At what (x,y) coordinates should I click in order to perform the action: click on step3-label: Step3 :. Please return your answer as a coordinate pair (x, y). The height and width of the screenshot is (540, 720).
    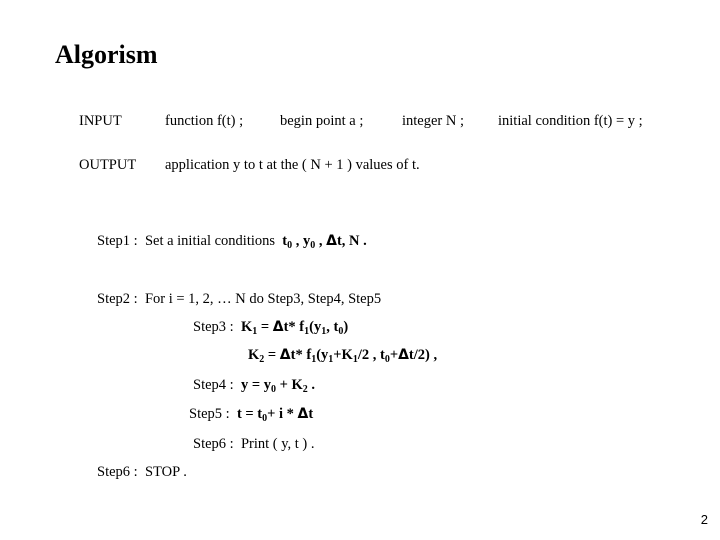
    Looking at the image, I should click on (213, 327).